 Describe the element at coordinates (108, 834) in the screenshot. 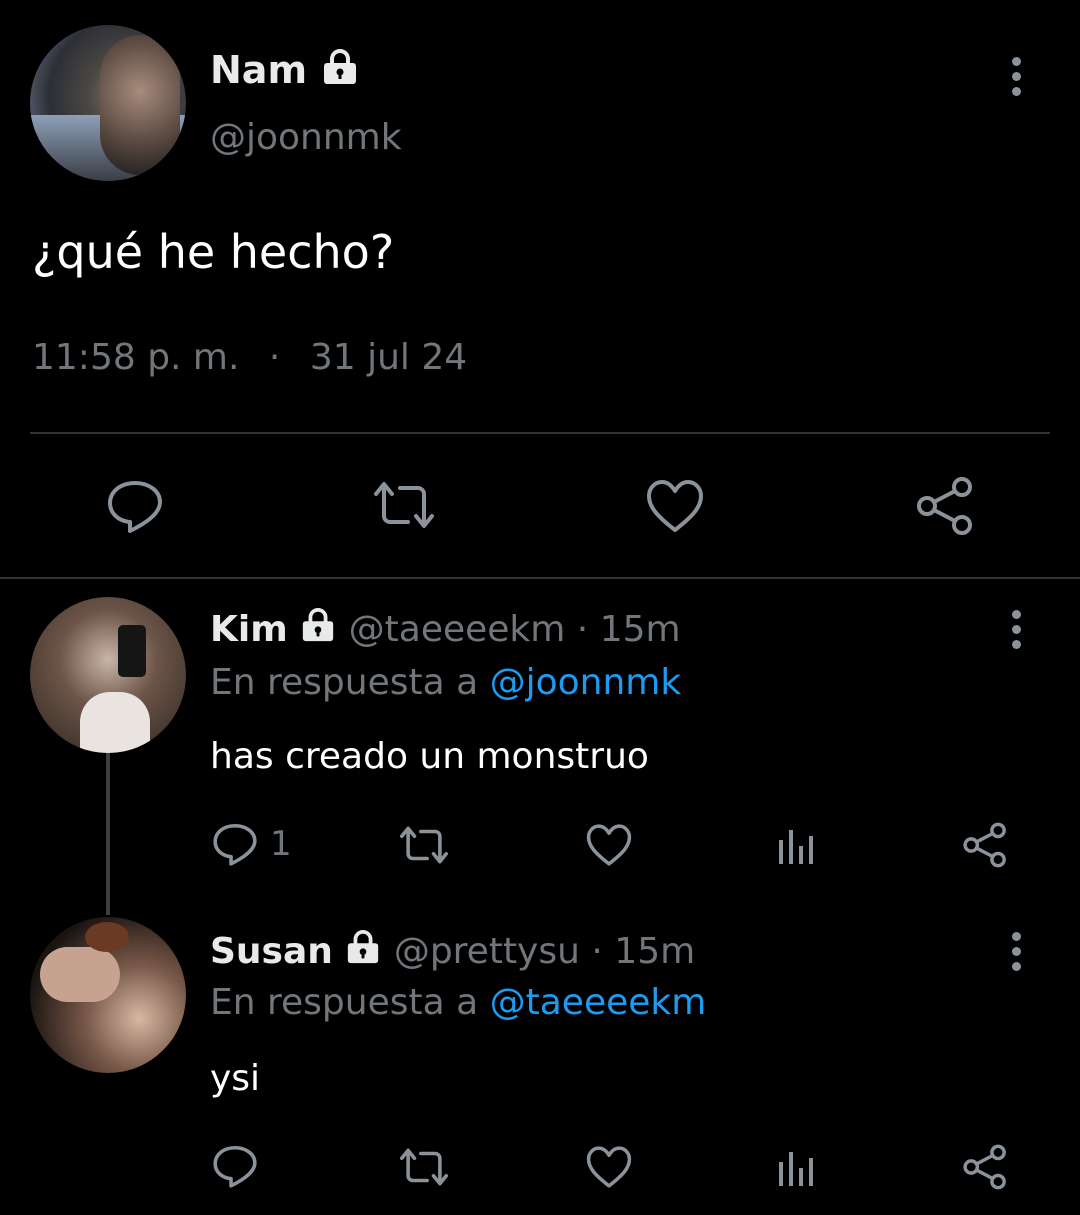

I see `thread-line` at that location.